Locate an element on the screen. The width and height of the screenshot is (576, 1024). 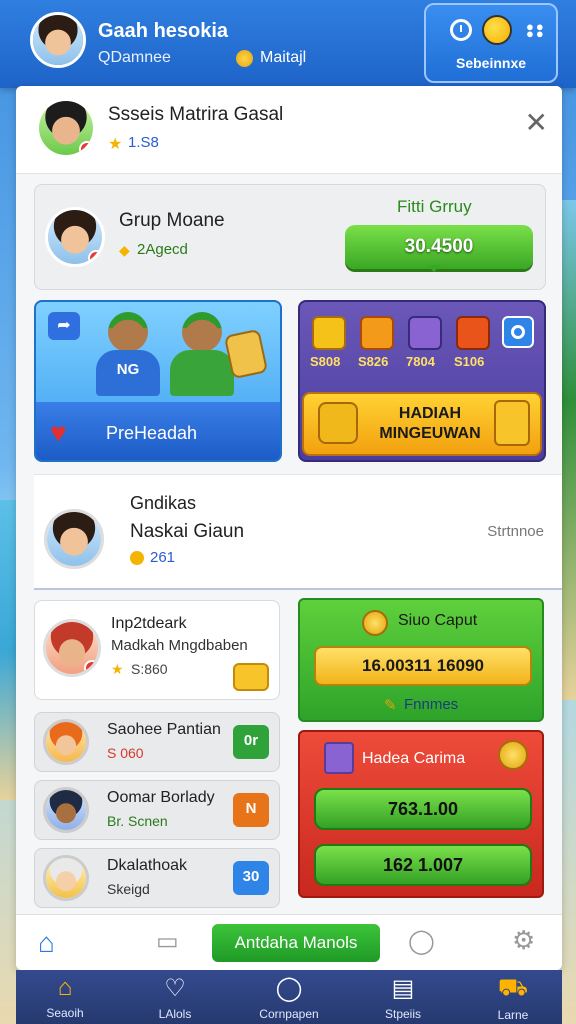
nav-item-shop: ⛟ Larne is located at coordinates (513, 997).